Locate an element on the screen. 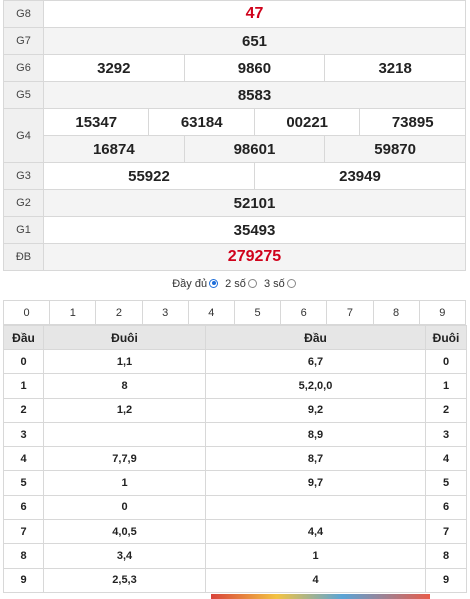  prize-row-g8: G8 47 is located at coordinates (234, 14).